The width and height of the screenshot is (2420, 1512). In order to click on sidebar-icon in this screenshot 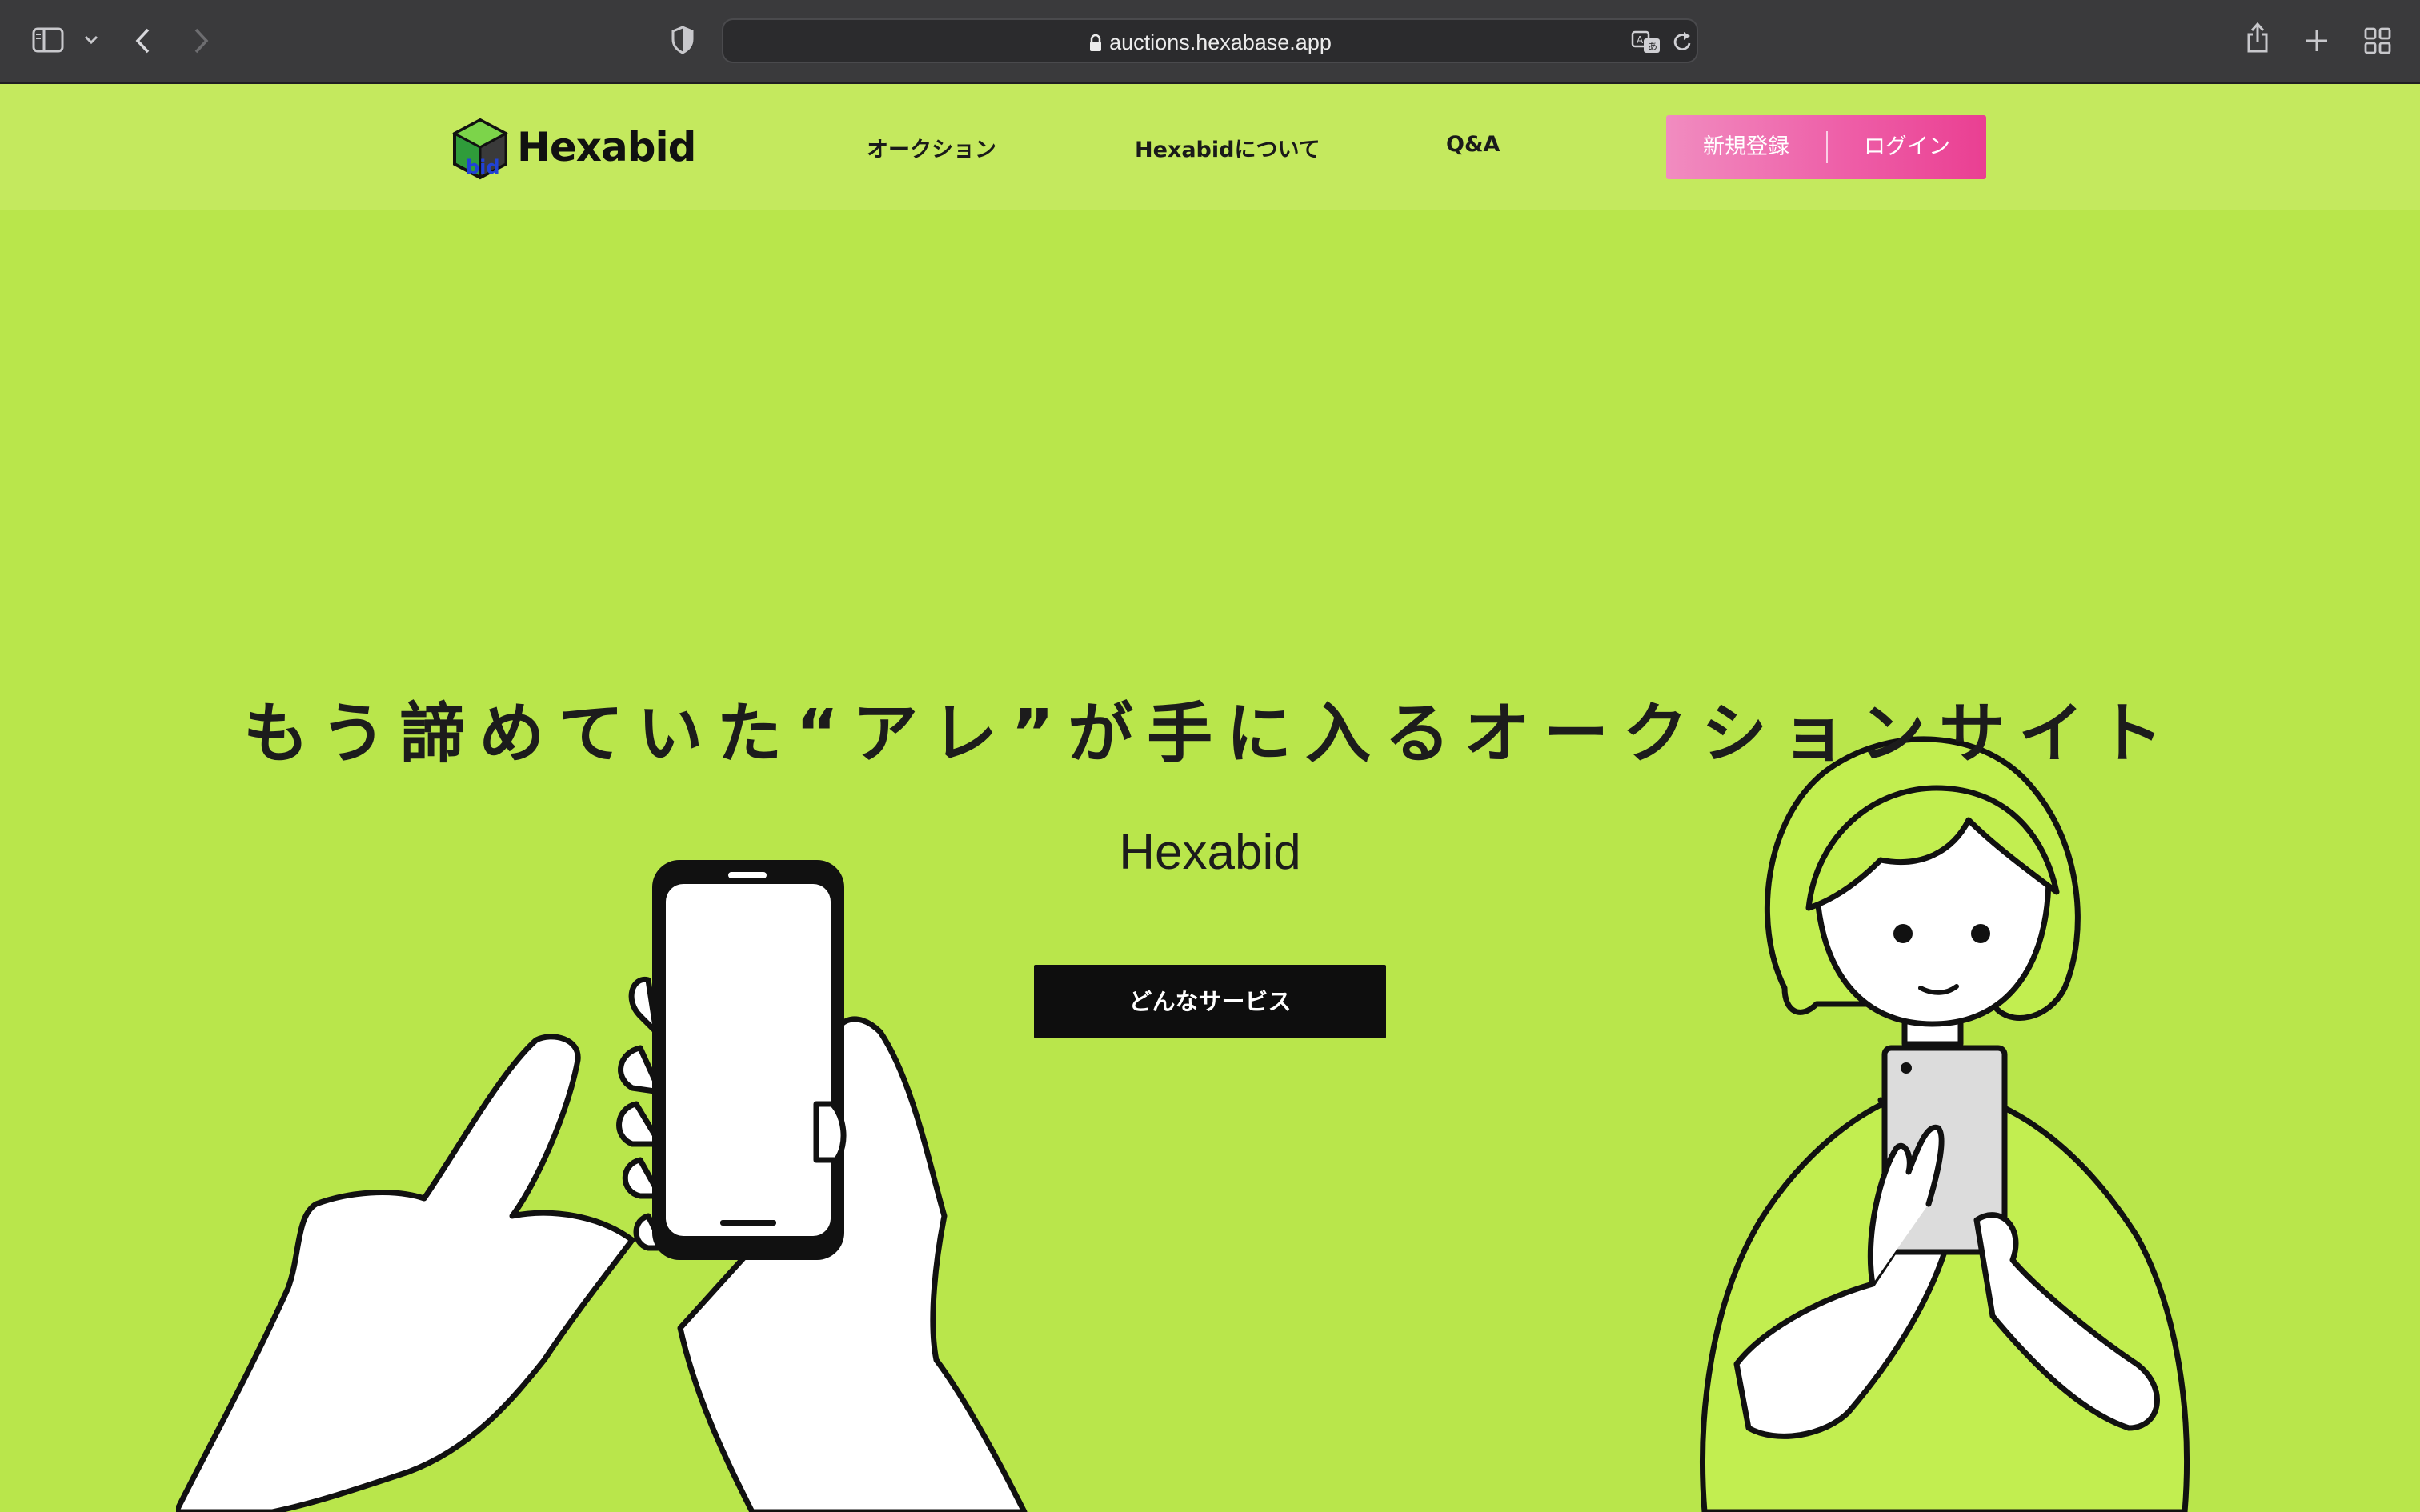, I will do `click(48, 40)`.